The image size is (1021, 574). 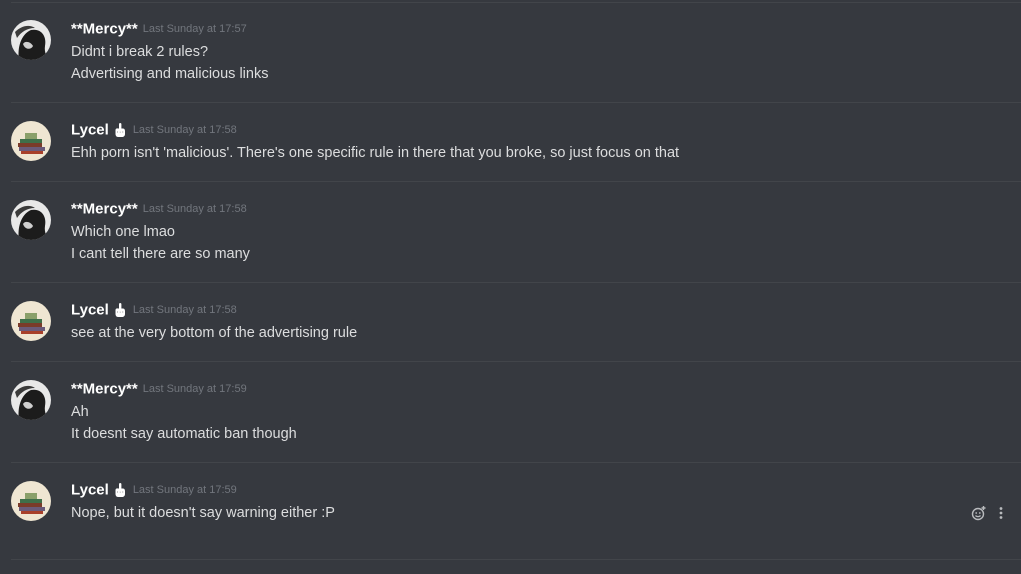 I want to click on message-text: It doesnt say automatic ban though, so click(x=184, y=434).